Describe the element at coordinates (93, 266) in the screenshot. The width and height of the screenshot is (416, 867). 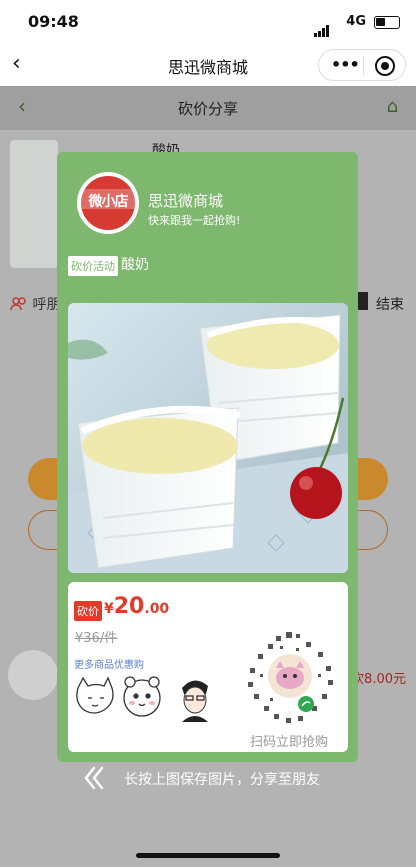
I see `activity-tag: 砍价活动` at that location.